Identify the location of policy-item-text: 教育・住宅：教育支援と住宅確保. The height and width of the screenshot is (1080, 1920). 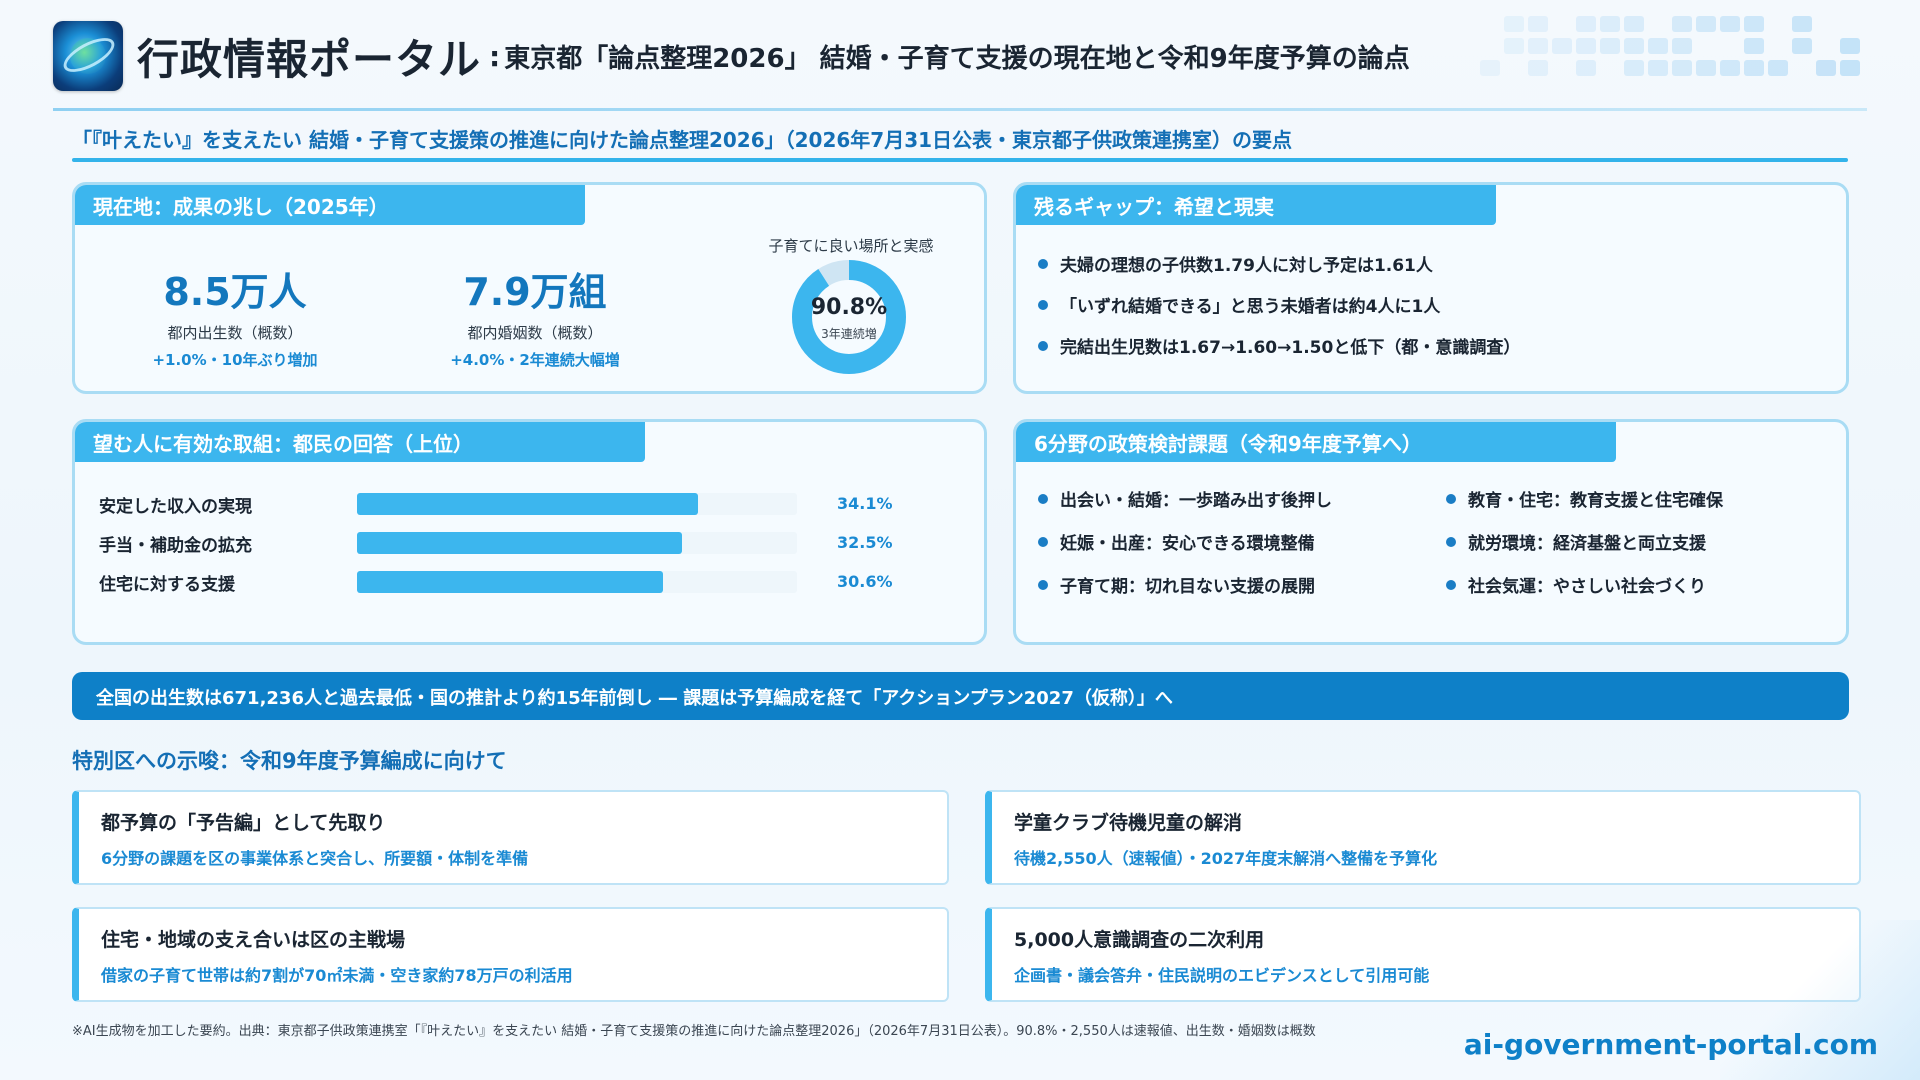
(1595, 498).